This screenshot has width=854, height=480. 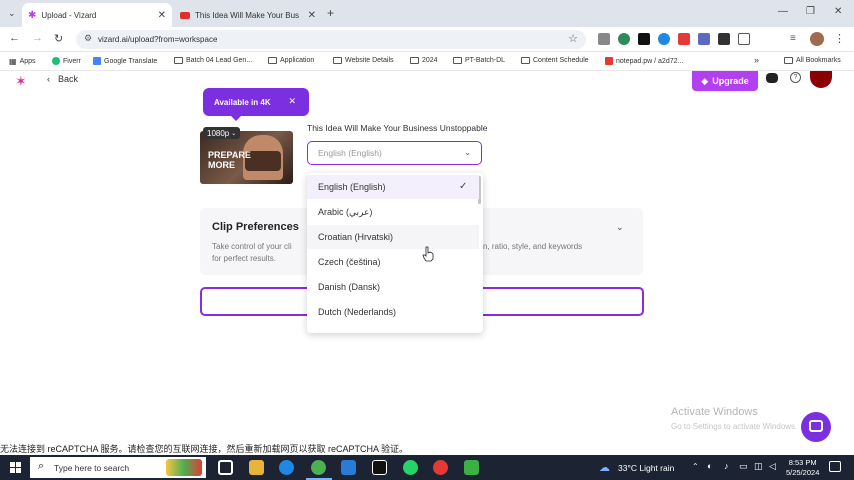 I want to click on language-option: Dutch (Nederlands), so click(x=393, y=312).